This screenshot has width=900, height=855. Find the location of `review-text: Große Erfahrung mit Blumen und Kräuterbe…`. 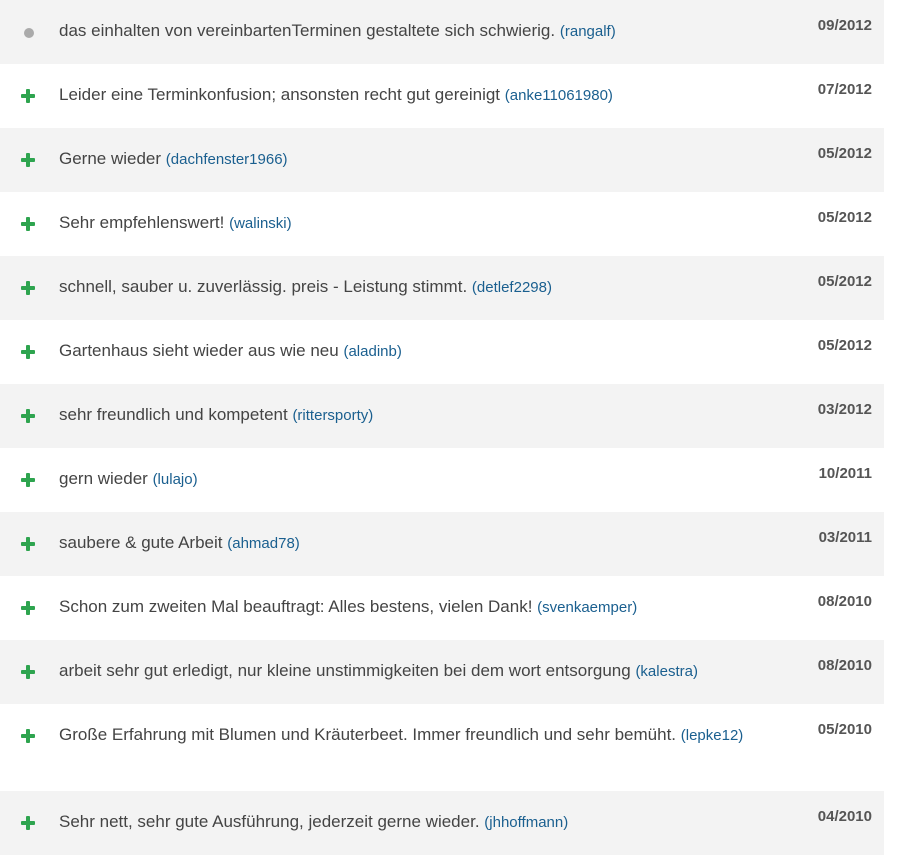

review-text: Große Erfahrung mit Blumen und Kräuterbe… is located at coordinates (419, 735).